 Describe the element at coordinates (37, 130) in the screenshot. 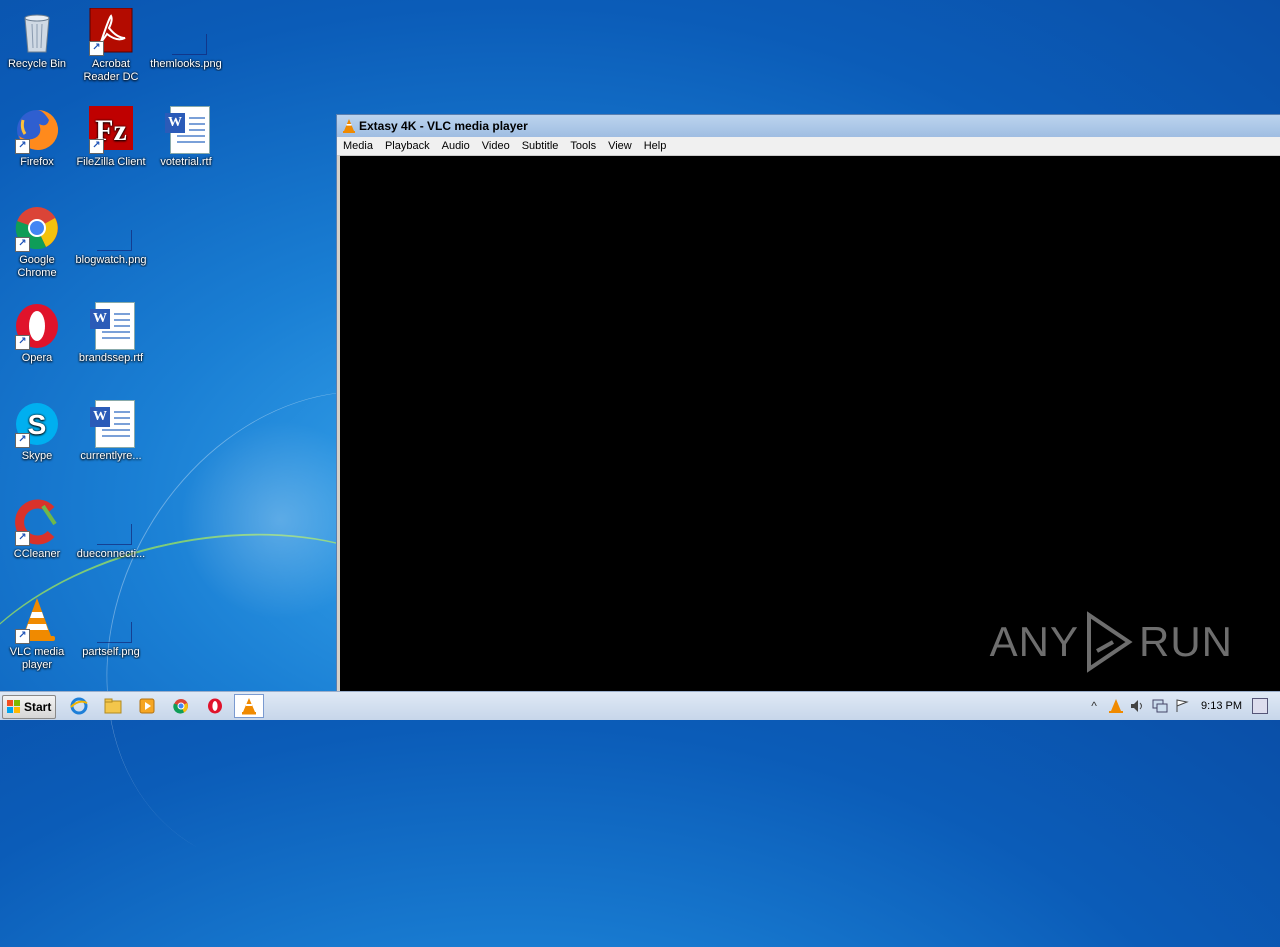

I see `firefox-icon: ↗` at that location.